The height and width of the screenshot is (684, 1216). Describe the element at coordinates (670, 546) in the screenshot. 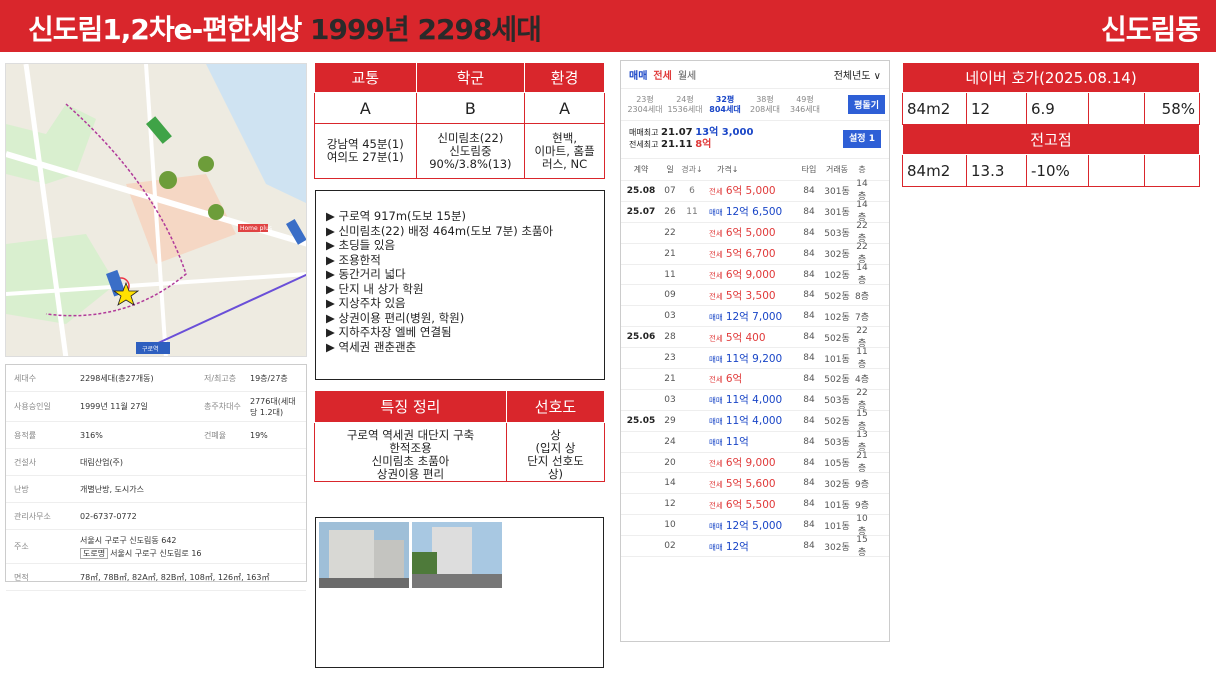

I see `row-day: 02` at that location.